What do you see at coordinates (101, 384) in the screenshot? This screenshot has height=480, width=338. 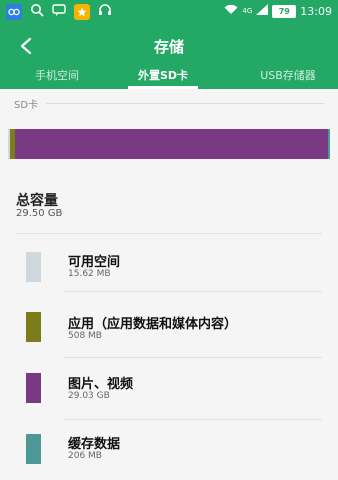 I see `storage-item-name: 图片、视频` at bounding box center [101, 384].